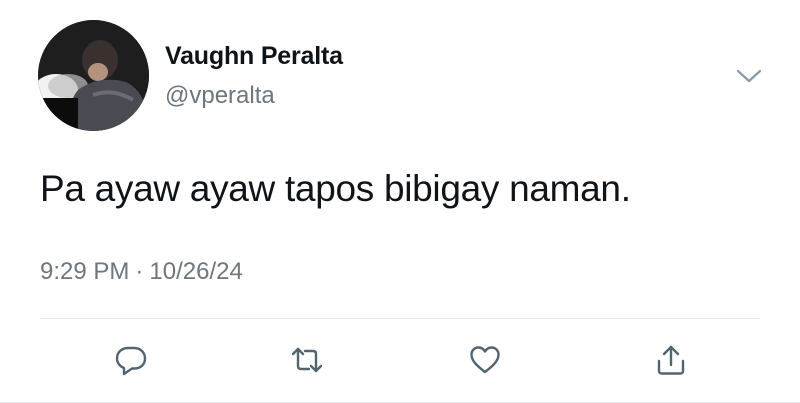 The height and width of the screenshot is (403, 800). What do you see at coordinates (220, 96) in the screenshot?
I see `author-handle: @vperalta` at bounding box center [220, 96].